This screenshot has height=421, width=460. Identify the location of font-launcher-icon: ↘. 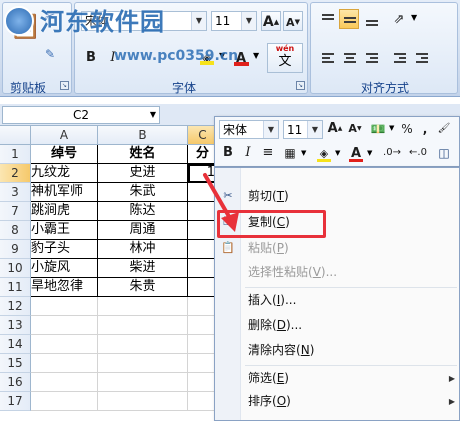
(300, 85).